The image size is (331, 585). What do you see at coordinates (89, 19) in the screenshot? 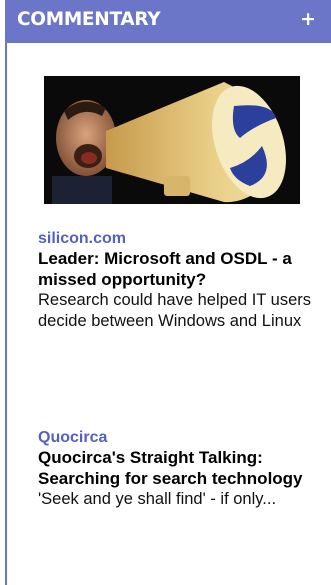
I see `section-title: COMMENTARY` at bounding box center [89, 19].